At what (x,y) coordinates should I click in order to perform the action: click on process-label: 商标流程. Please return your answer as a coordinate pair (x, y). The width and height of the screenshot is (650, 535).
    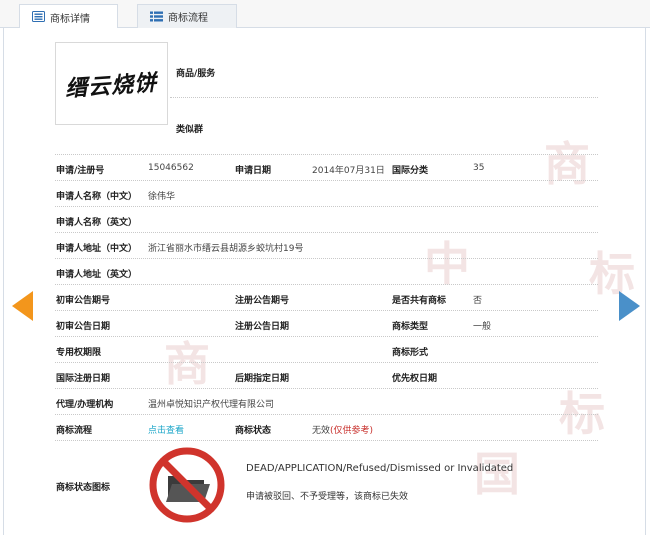
    Looking at the image, I should click on (74, 431).